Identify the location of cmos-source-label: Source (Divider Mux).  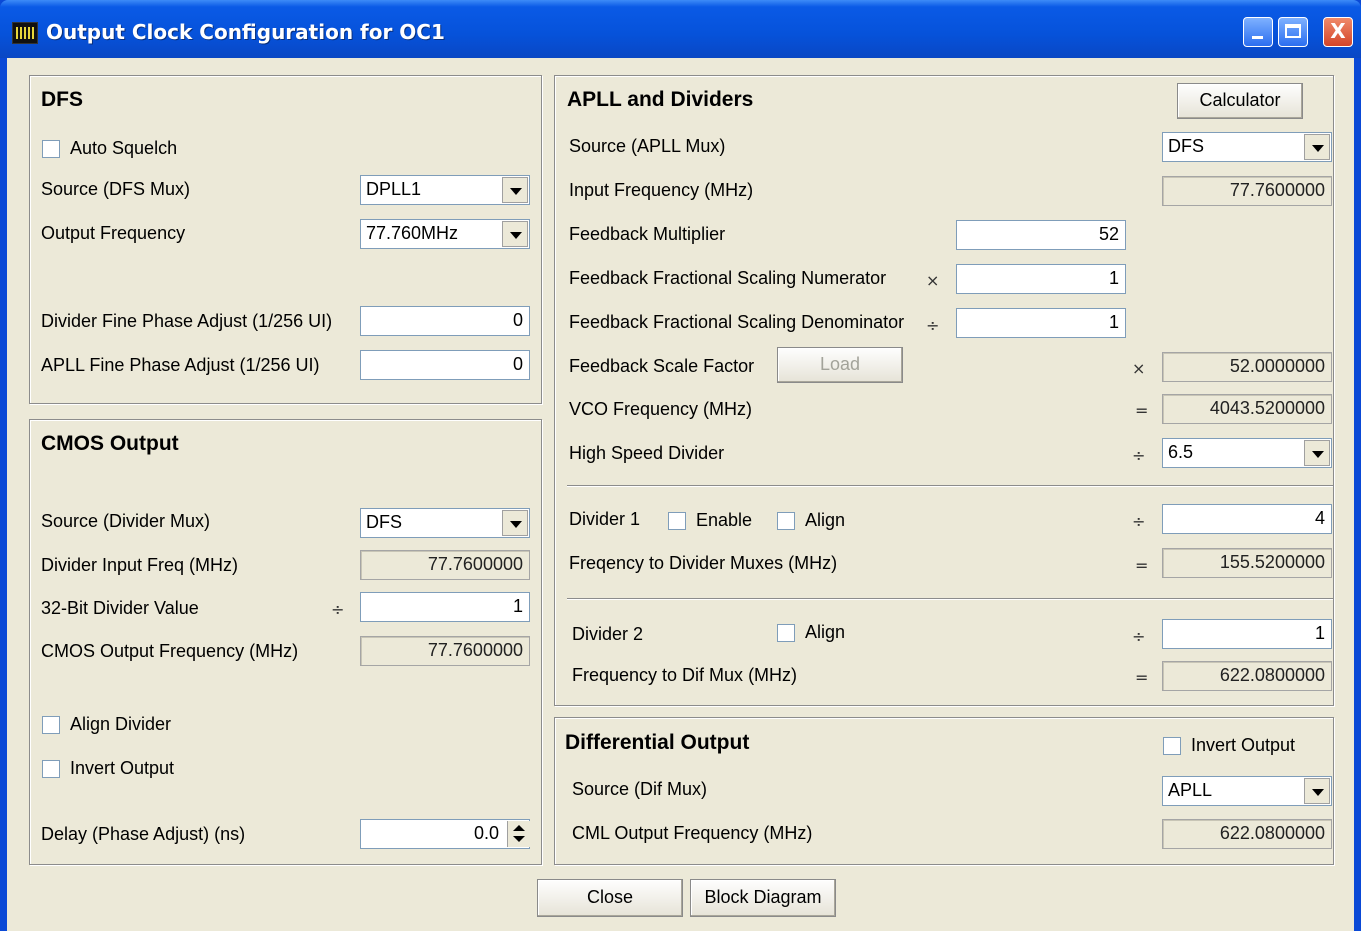
(126, 521).